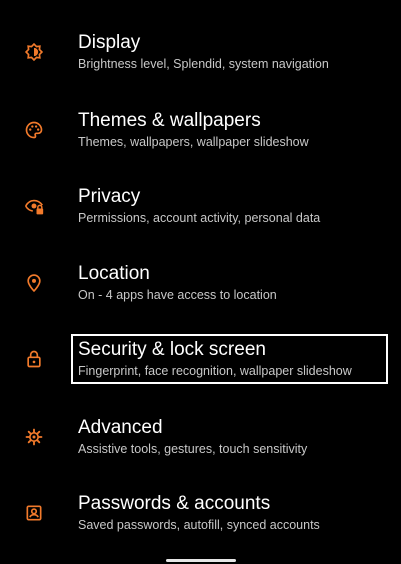 This screenshot has height=564, width=401. What do you see at coordinates (34, 283) in the screenshot?
I see `location-pin-icon` at bounding box center [34, 283].